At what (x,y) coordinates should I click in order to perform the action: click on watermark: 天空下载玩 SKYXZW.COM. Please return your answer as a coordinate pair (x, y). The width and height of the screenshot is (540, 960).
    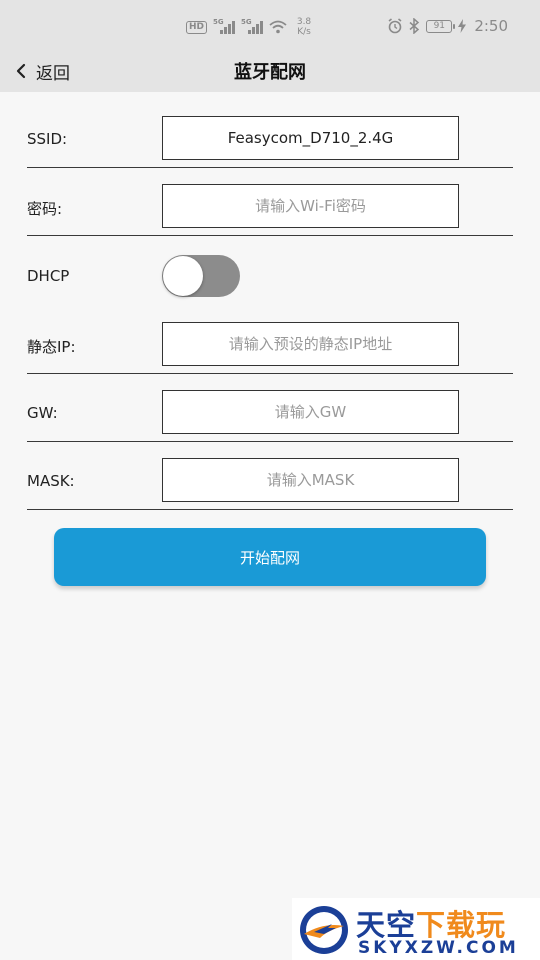
    Looking at the image, I should click on (416, 929).